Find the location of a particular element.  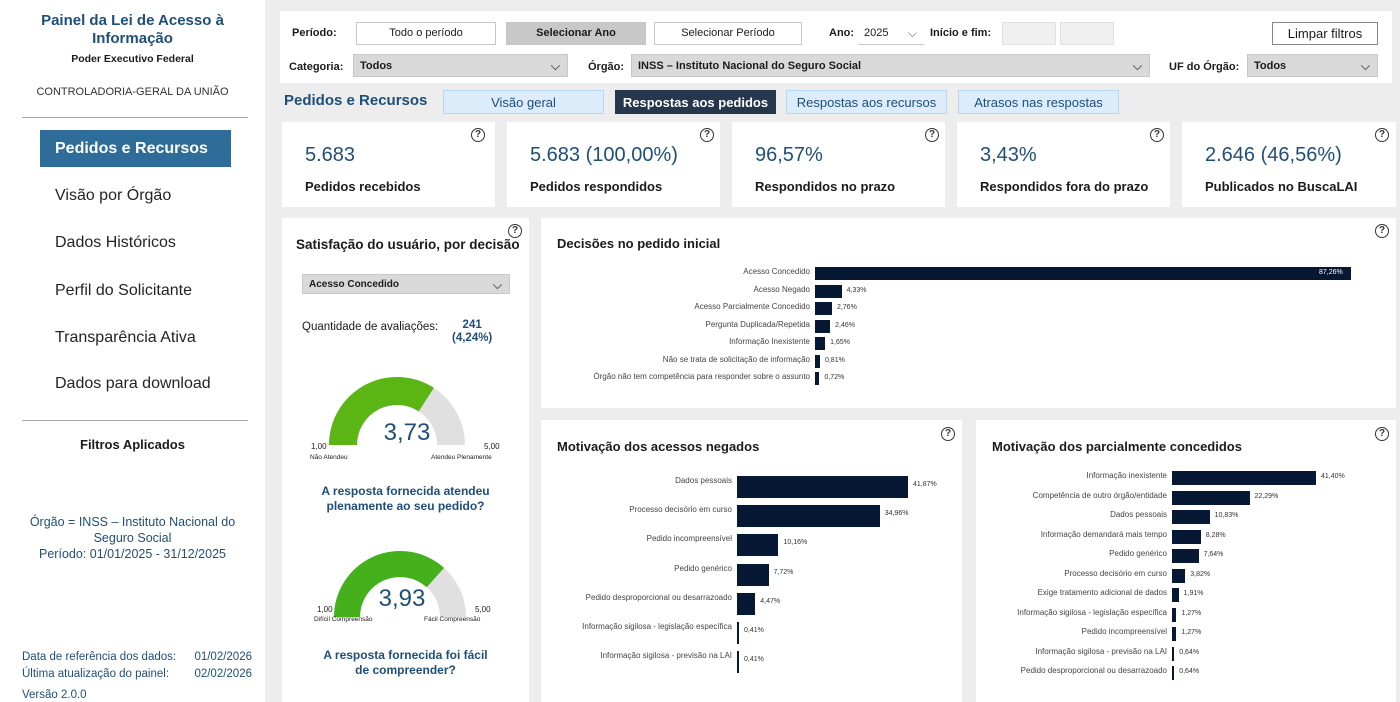

categoria-select: Todos ⌵ is located at coordinates (460, 65).